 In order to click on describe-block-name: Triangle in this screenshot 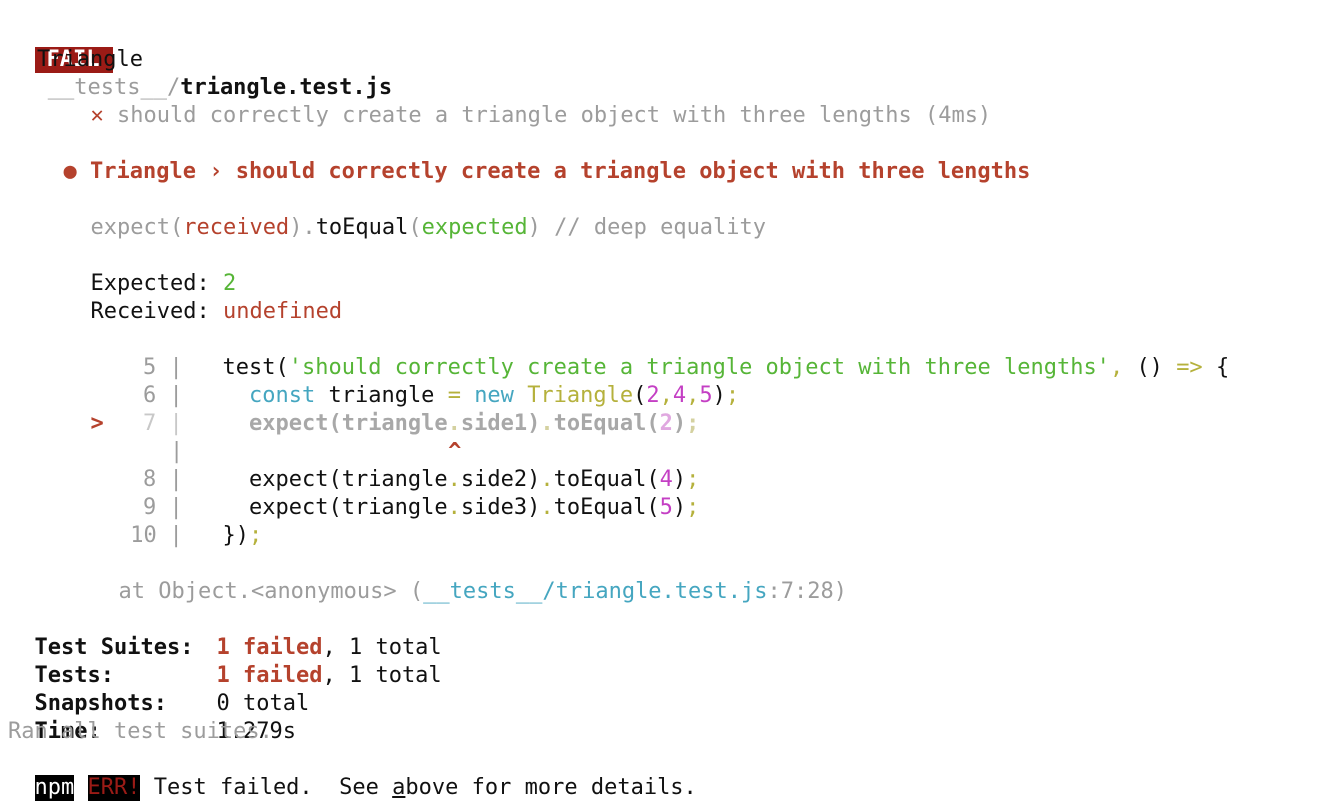, I will do `click(90, 59)`.